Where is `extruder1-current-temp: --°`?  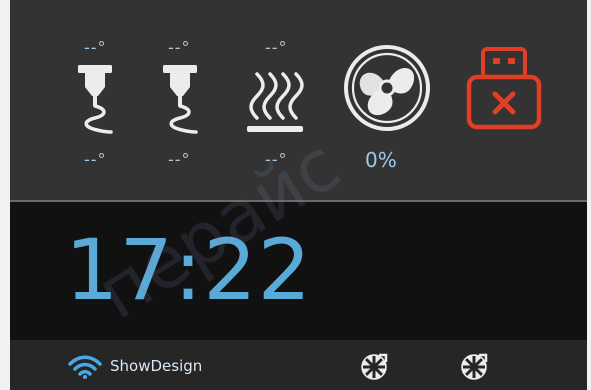 extruder1-current-temp: --° is located at coordinates (95, 159).